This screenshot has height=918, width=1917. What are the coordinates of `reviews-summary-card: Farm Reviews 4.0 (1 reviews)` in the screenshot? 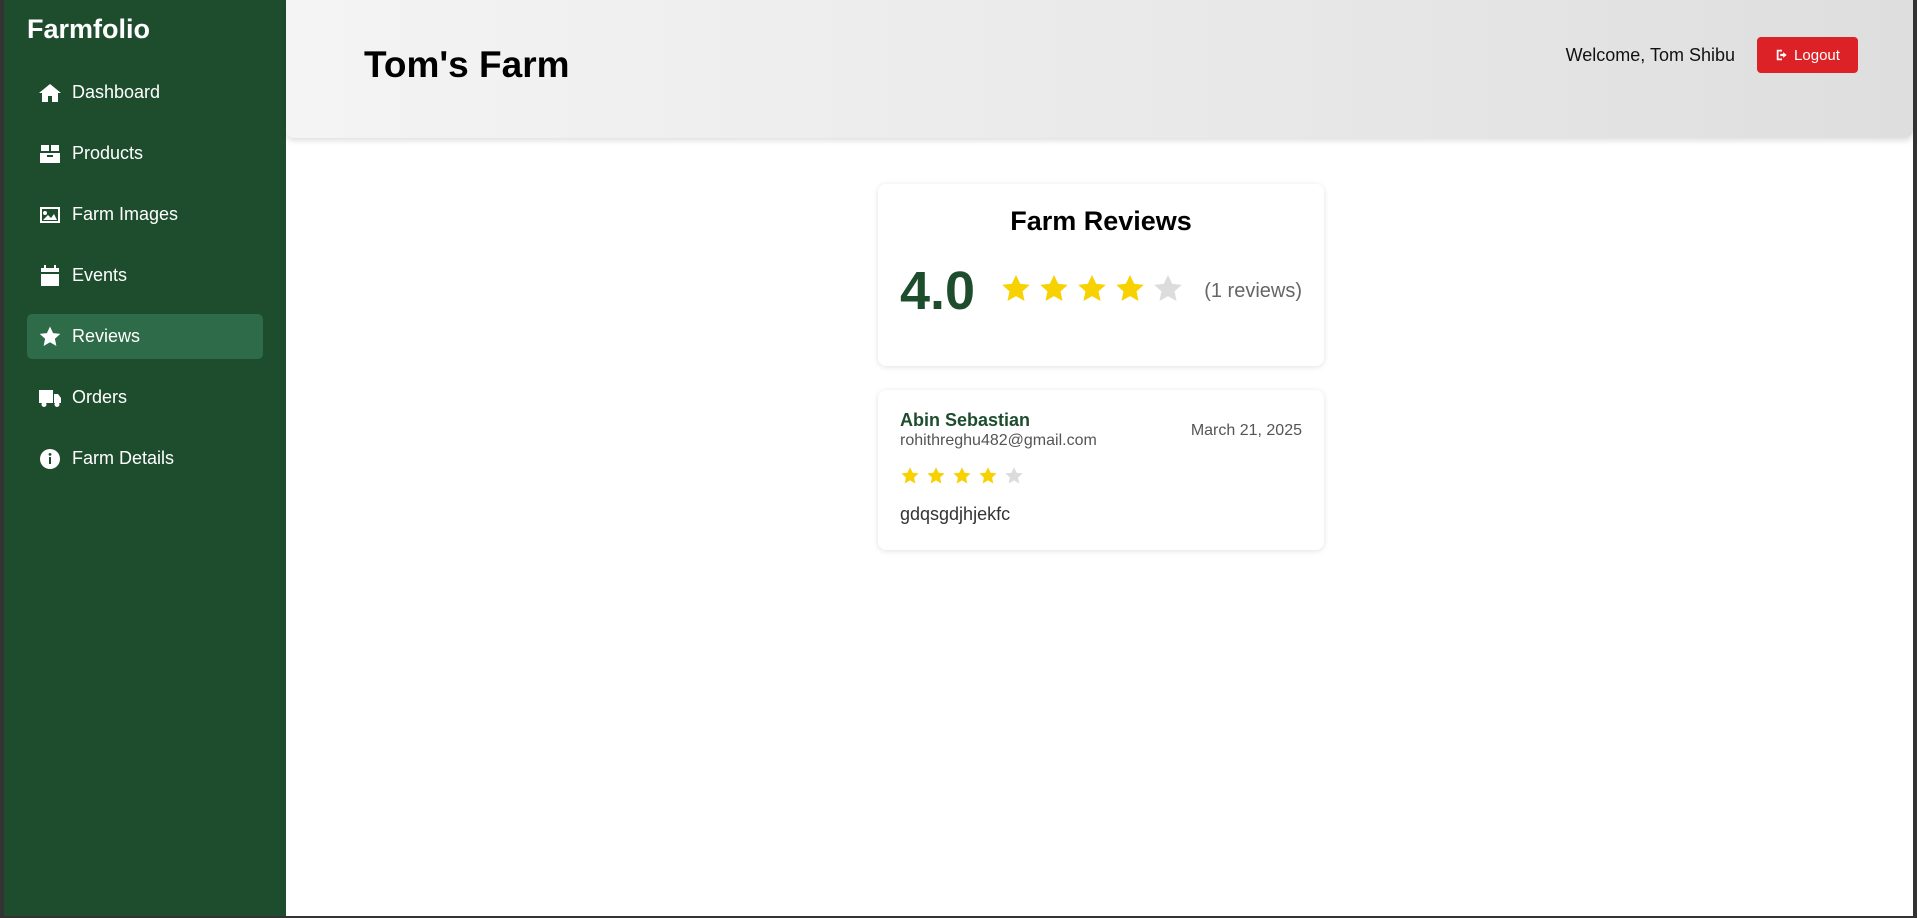 It's located at (1101, 275).